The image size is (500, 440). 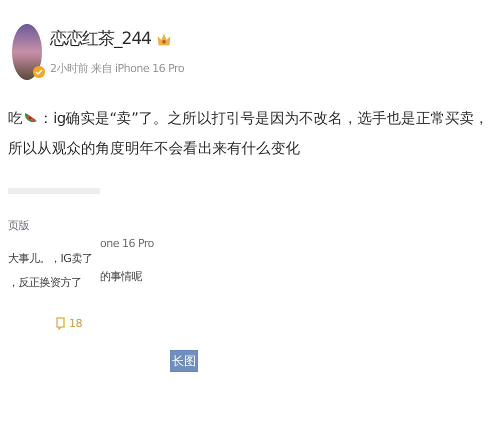 What do you see at coordinates (27, 52) in the screenshot?
I see `avatar` at bounding box center [27, 52].